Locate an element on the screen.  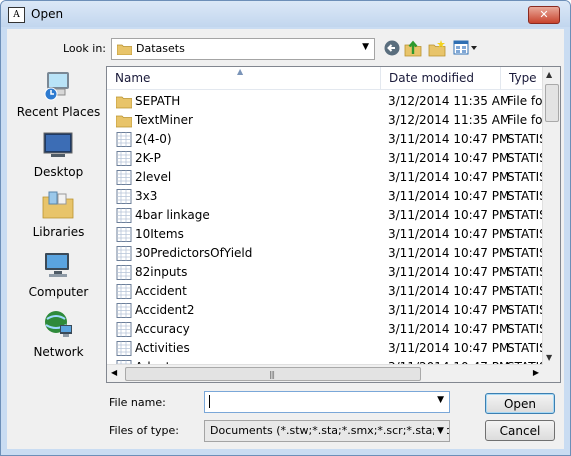
file-name: 4bar linkage is located at coordinates (172, 215).